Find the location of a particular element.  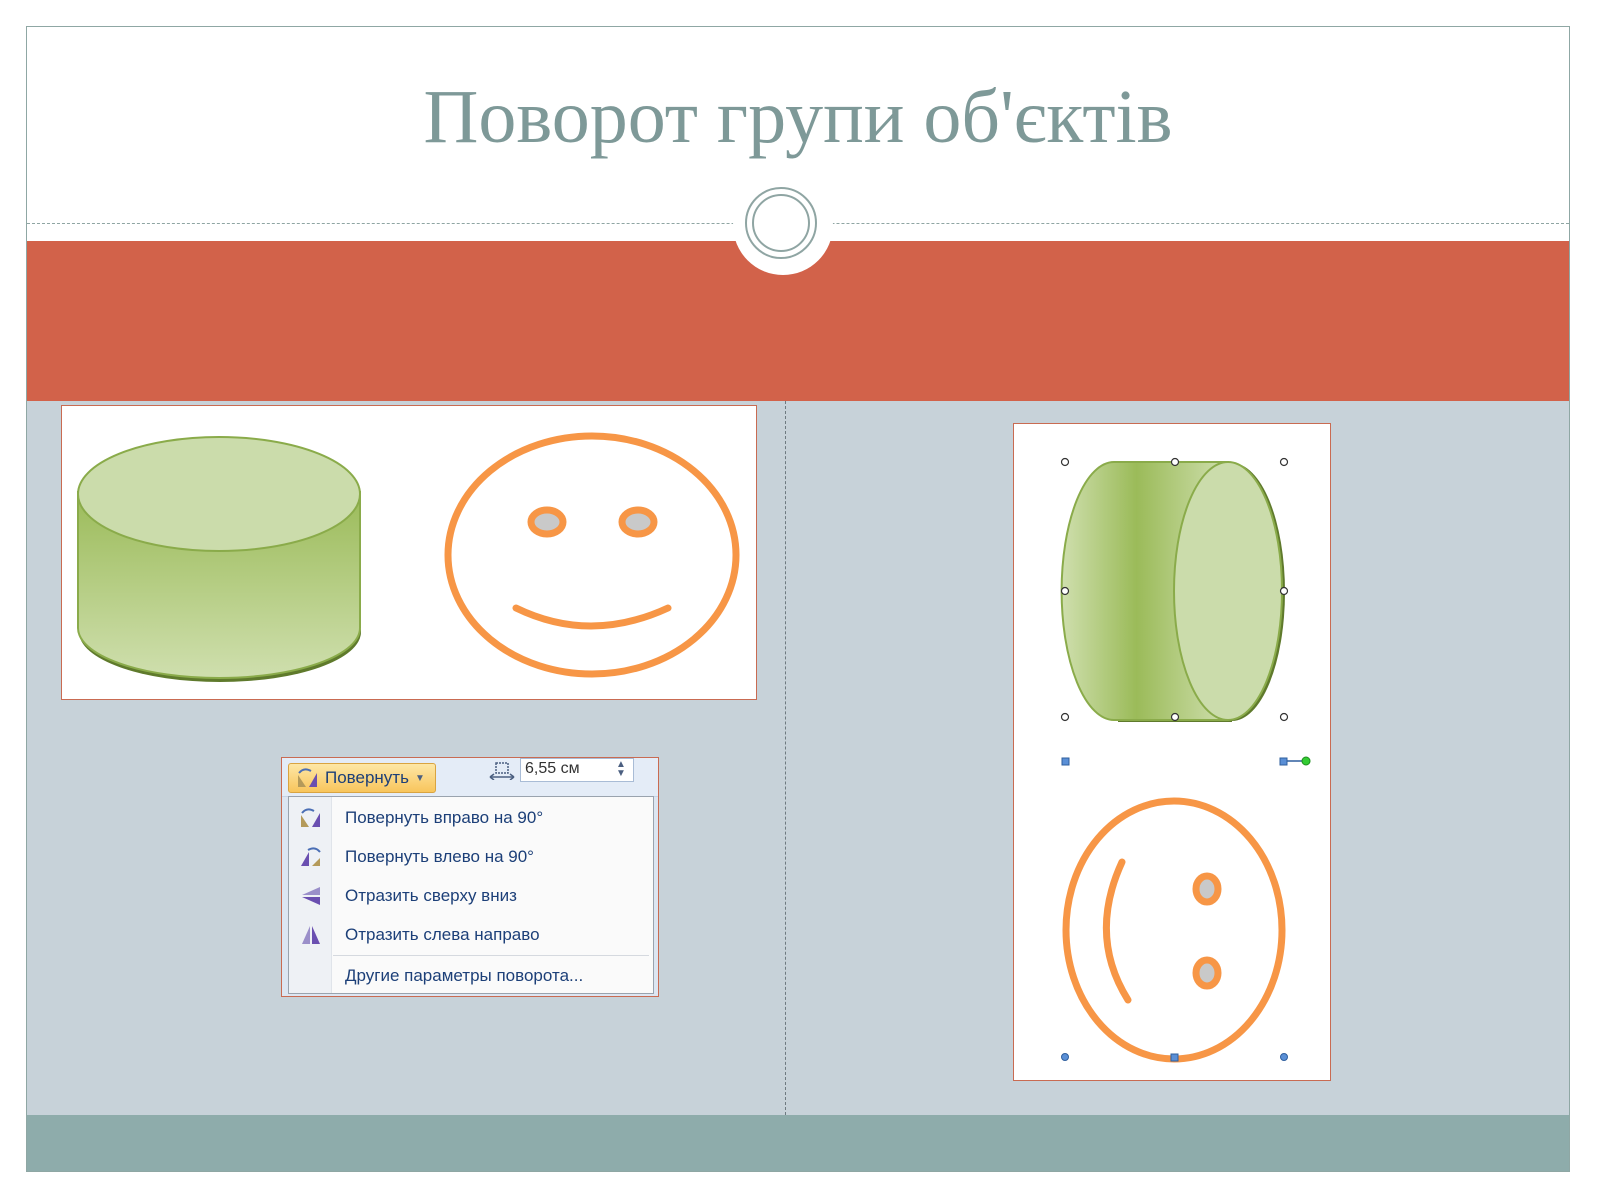

menu-item-label: Повернуть вправо на 90° is located at coordinates (444, 817).